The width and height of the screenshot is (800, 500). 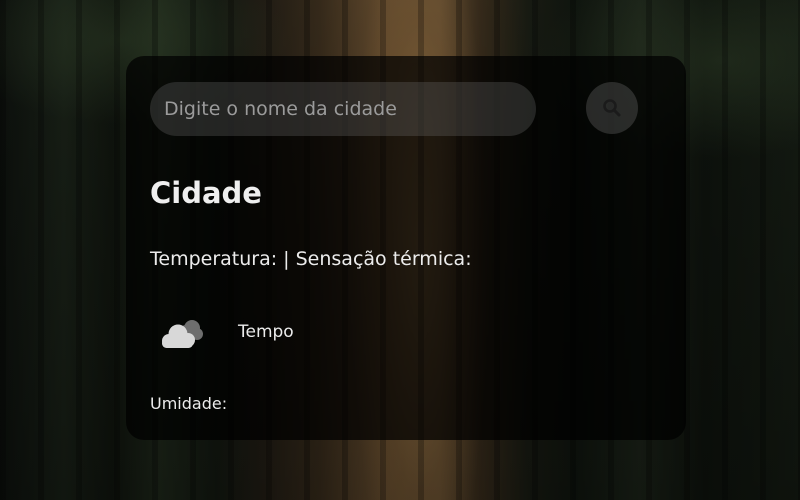 I want to click on city-name: Cidade, so click(x=206, y=193).